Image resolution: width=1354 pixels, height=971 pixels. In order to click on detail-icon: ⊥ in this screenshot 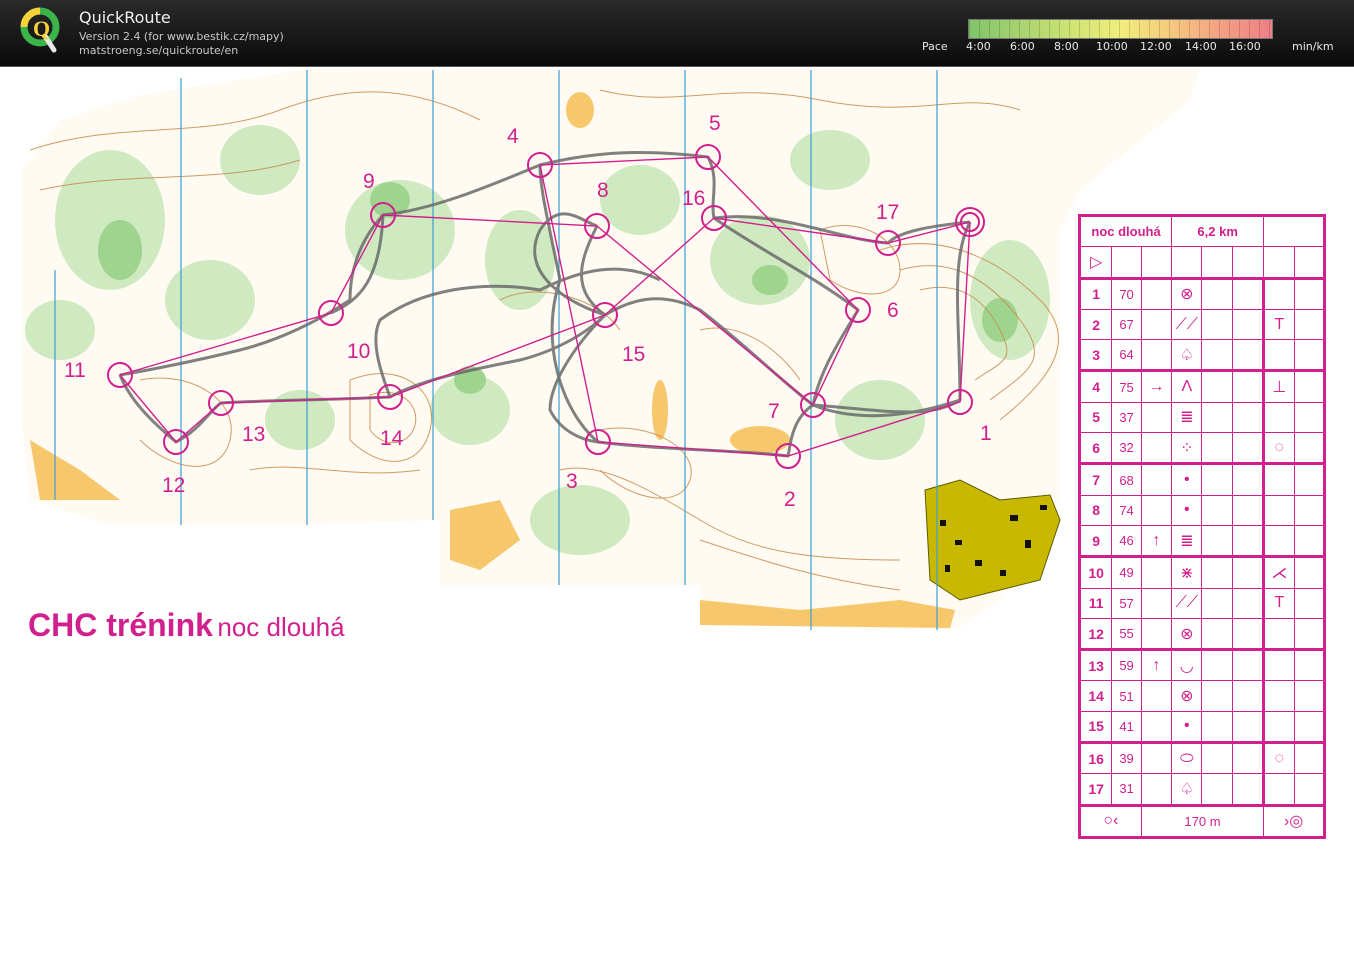, I will do `click(1279, 386)`.